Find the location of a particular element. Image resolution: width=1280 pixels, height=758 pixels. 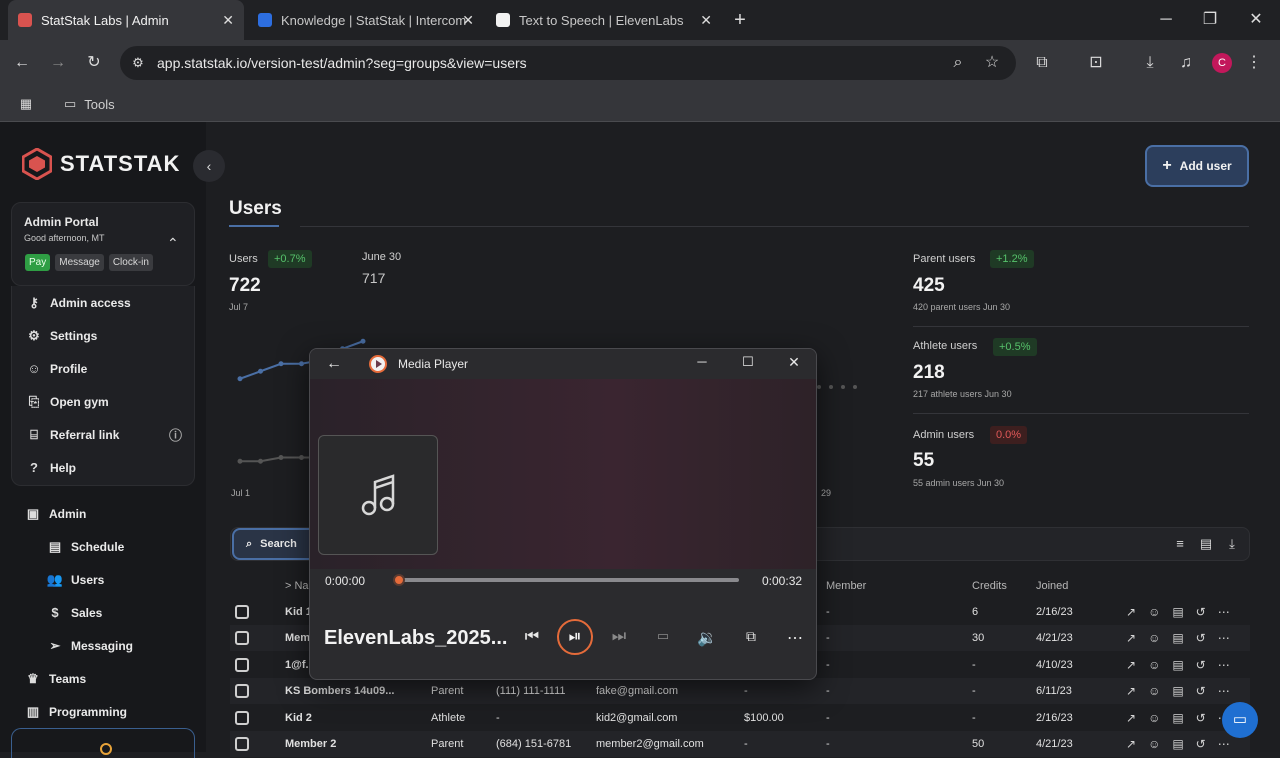

nav-programming: ▥ Programming is located at coordinates (113, 711).